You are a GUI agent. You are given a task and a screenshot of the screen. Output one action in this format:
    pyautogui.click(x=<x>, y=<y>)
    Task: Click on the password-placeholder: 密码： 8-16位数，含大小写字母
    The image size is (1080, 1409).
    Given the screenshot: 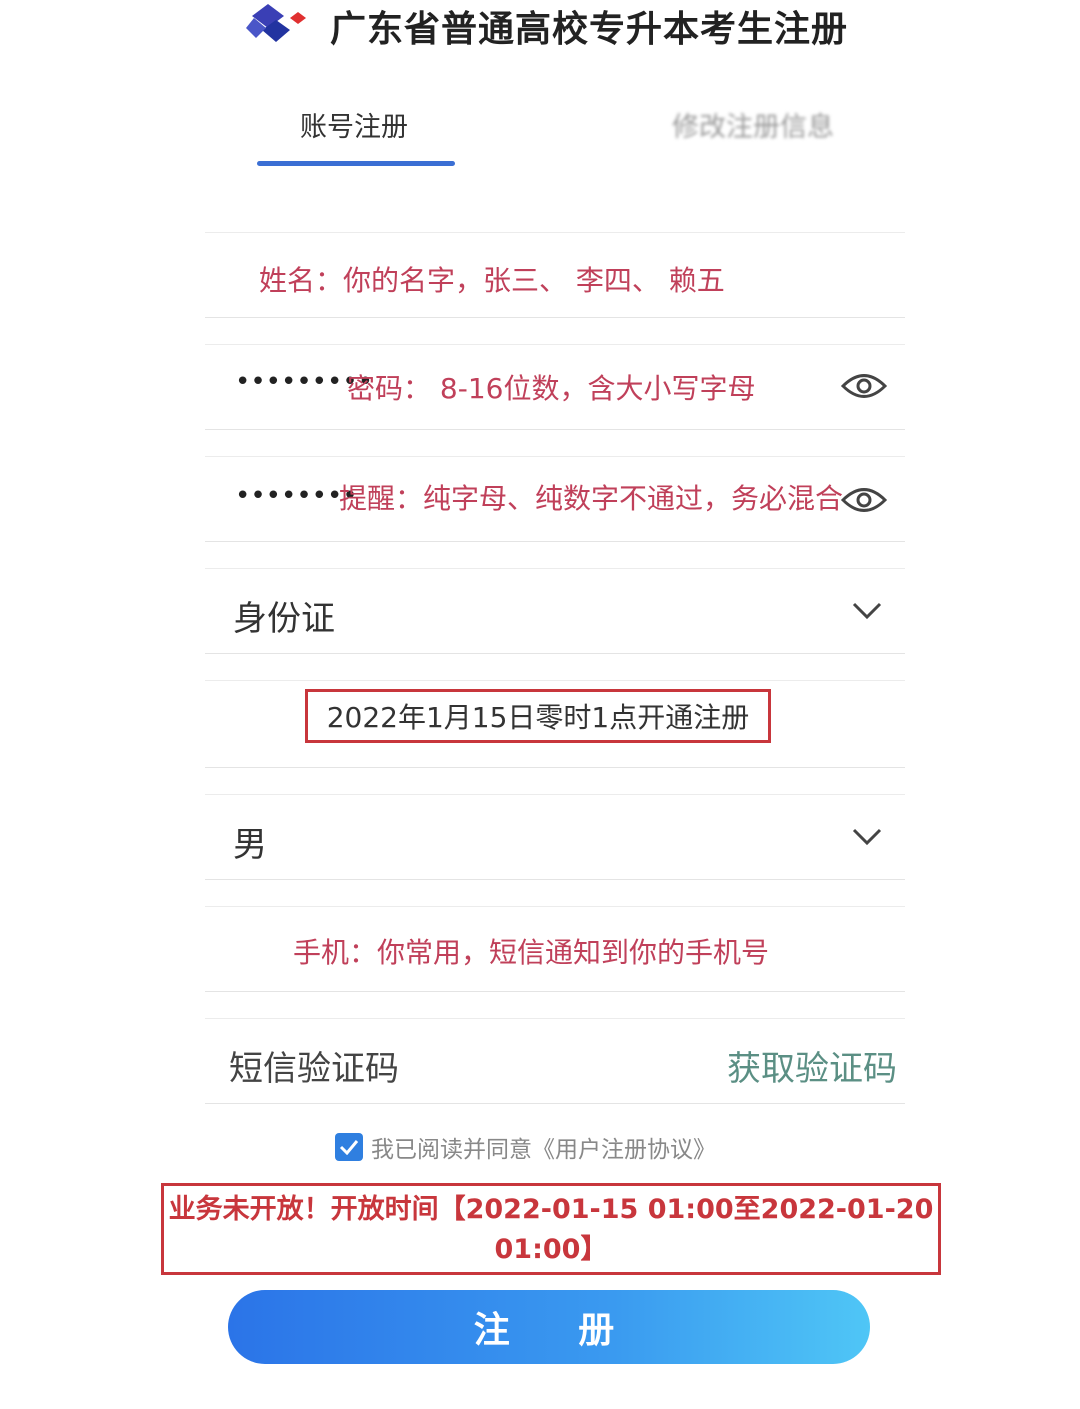 What is the action you would take?
    pyautogui.click(x=551, y=388)
    